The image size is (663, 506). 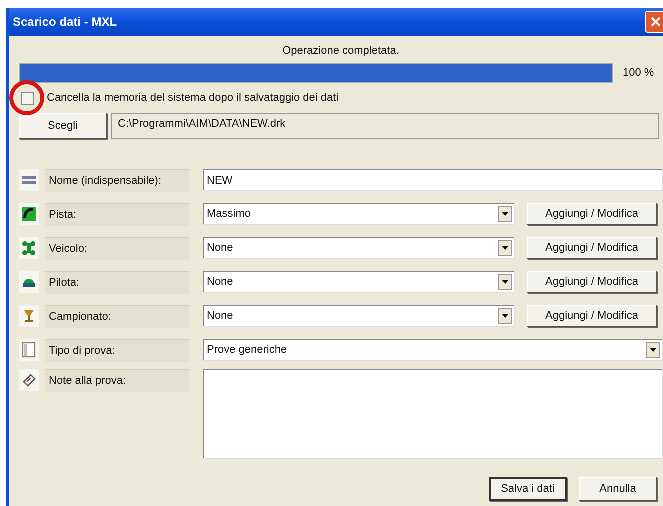 I want to click on close-button, so click(x=654, y=22).